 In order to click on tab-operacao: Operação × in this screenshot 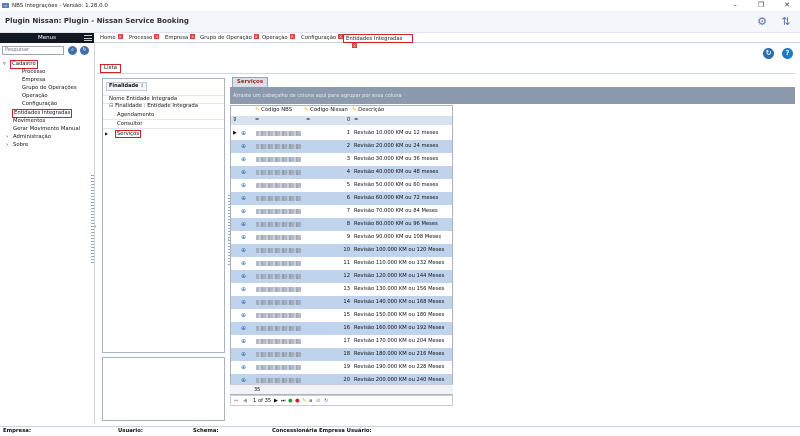, I will do `click(277, 38)`.